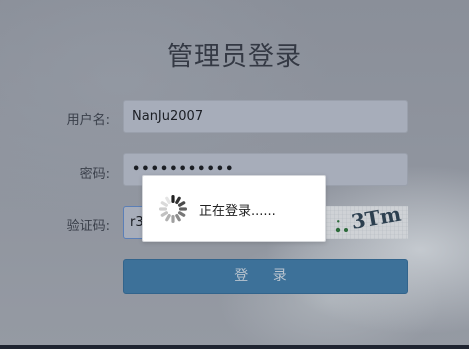 Image resolution: width=469 pixels, height=349 pixels. What do you see at coordinates (265, 276) in the screenshot?
I see `login-button: 登 录` at bounding box center [265, 276].